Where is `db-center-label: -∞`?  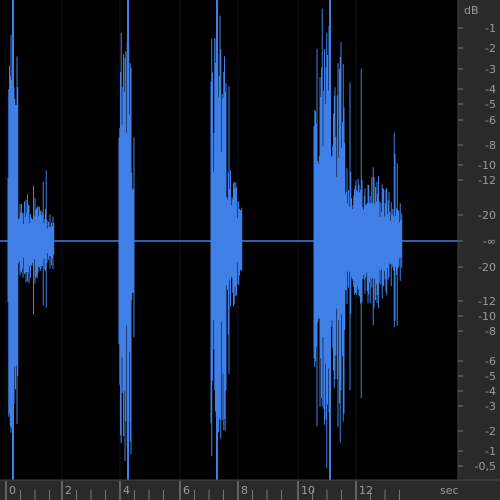
db-center-label: -∞ is located at coordinates (489, 241).